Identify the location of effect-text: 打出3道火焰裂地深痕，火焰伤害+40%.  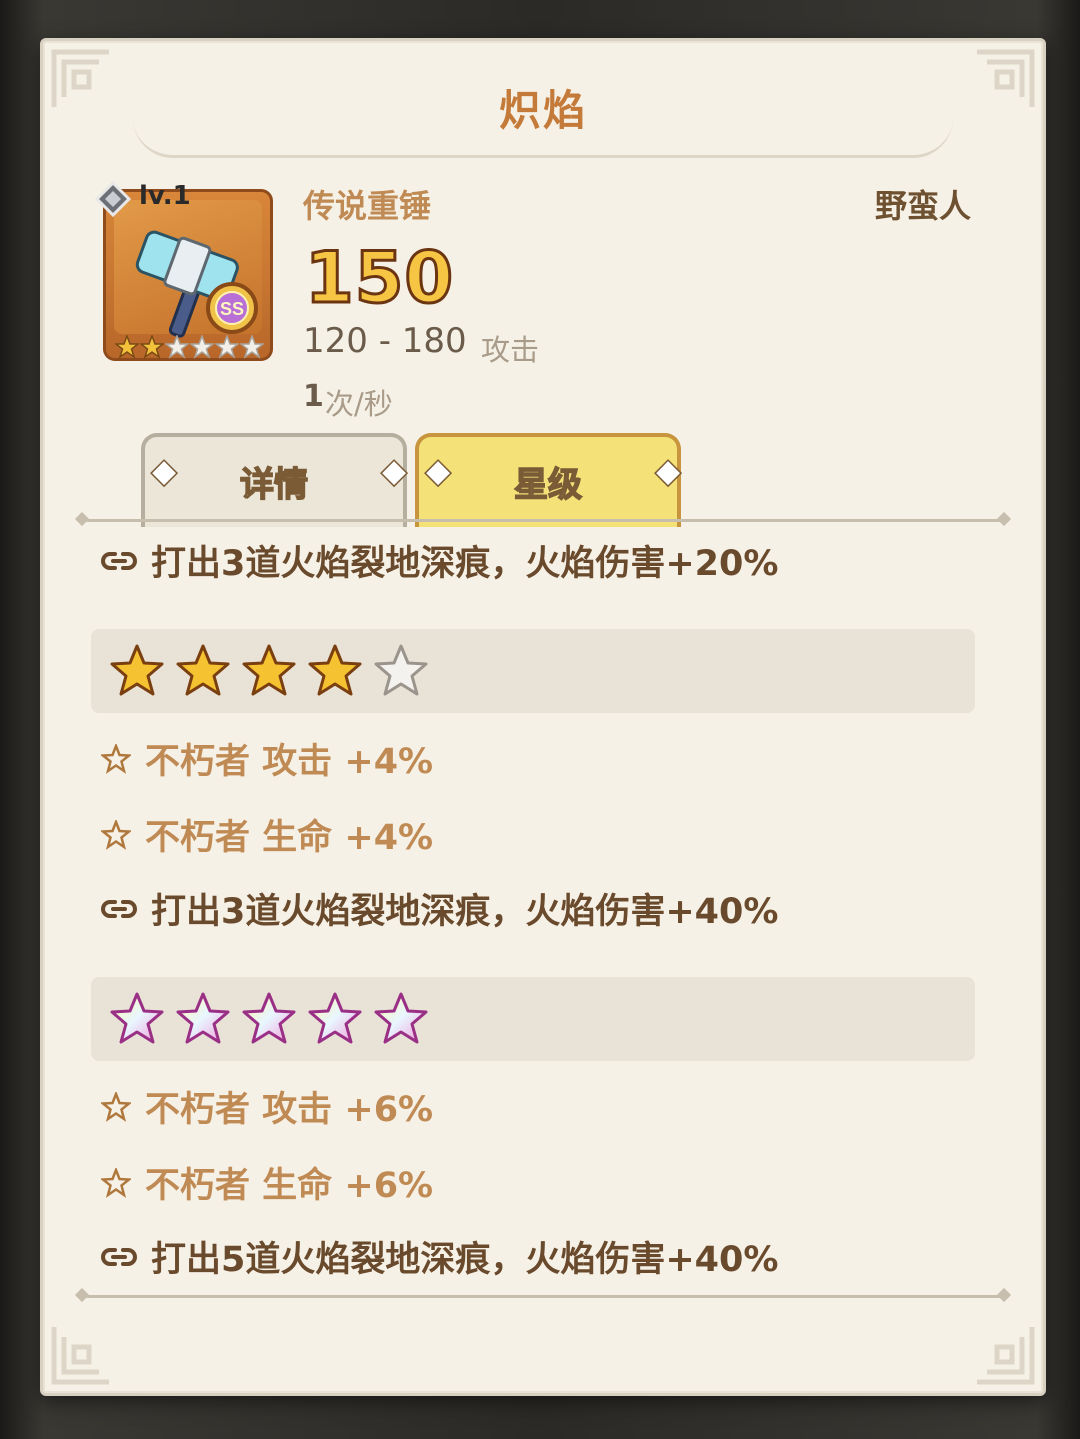
(465, 912).